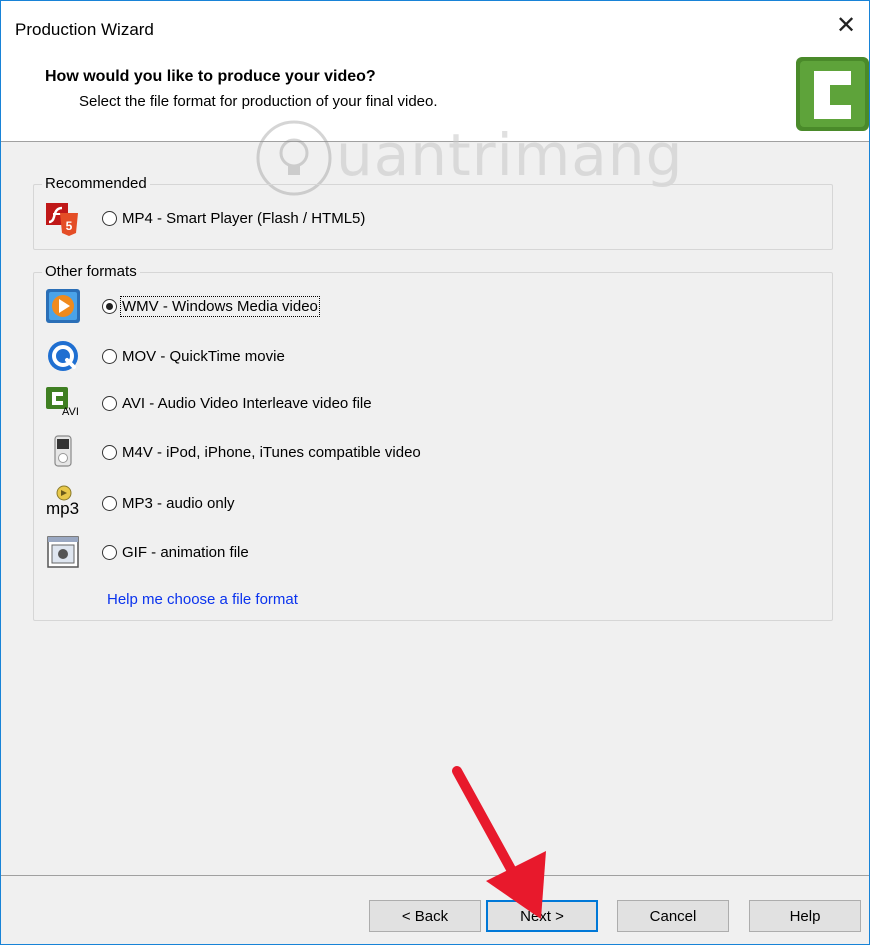 This screenshot has height=945, width=870. Describe the element at coordinates (832, 94) in the screenshot. I see `camtasia-logo-icon` at that location.